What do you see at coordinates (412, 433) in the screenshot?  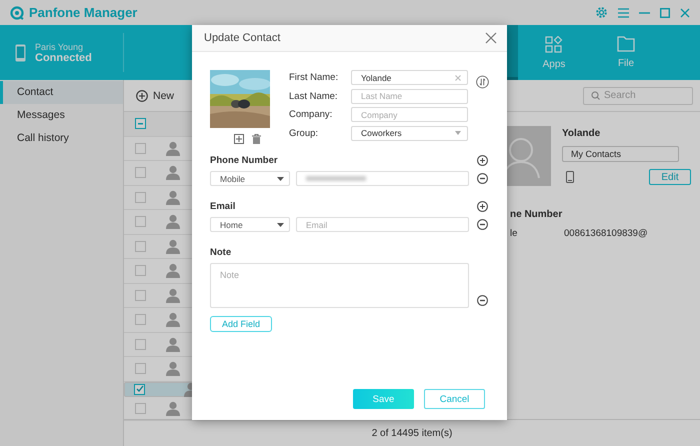 I see `item-count: 2 of 14495 item(s)` at bounding box center [412, 433].